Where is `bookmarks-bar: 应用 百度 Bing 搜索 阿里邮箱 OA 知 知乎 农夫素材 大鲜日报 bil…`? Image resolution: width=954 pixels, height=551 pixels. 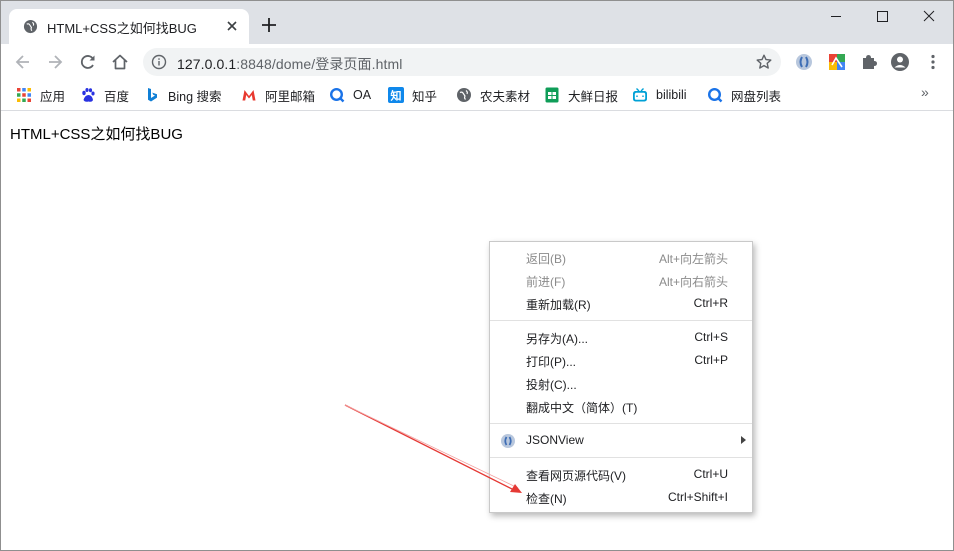 bookmarks-bar: 应用 百度 Bing 搜索 阿里邮箱 OA 知 知乎 农夫素材 大鲜日报 bil… is located at coordinates (477, 95).